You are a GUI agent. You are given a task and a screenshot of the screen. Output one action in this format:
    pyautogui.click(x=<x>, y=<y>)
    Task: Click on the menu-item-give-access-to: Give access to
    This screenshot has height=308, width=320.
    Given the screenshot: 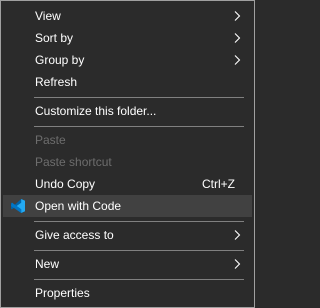 What is the action you would take?
    pyautogui.click(x=127, y=235)
    